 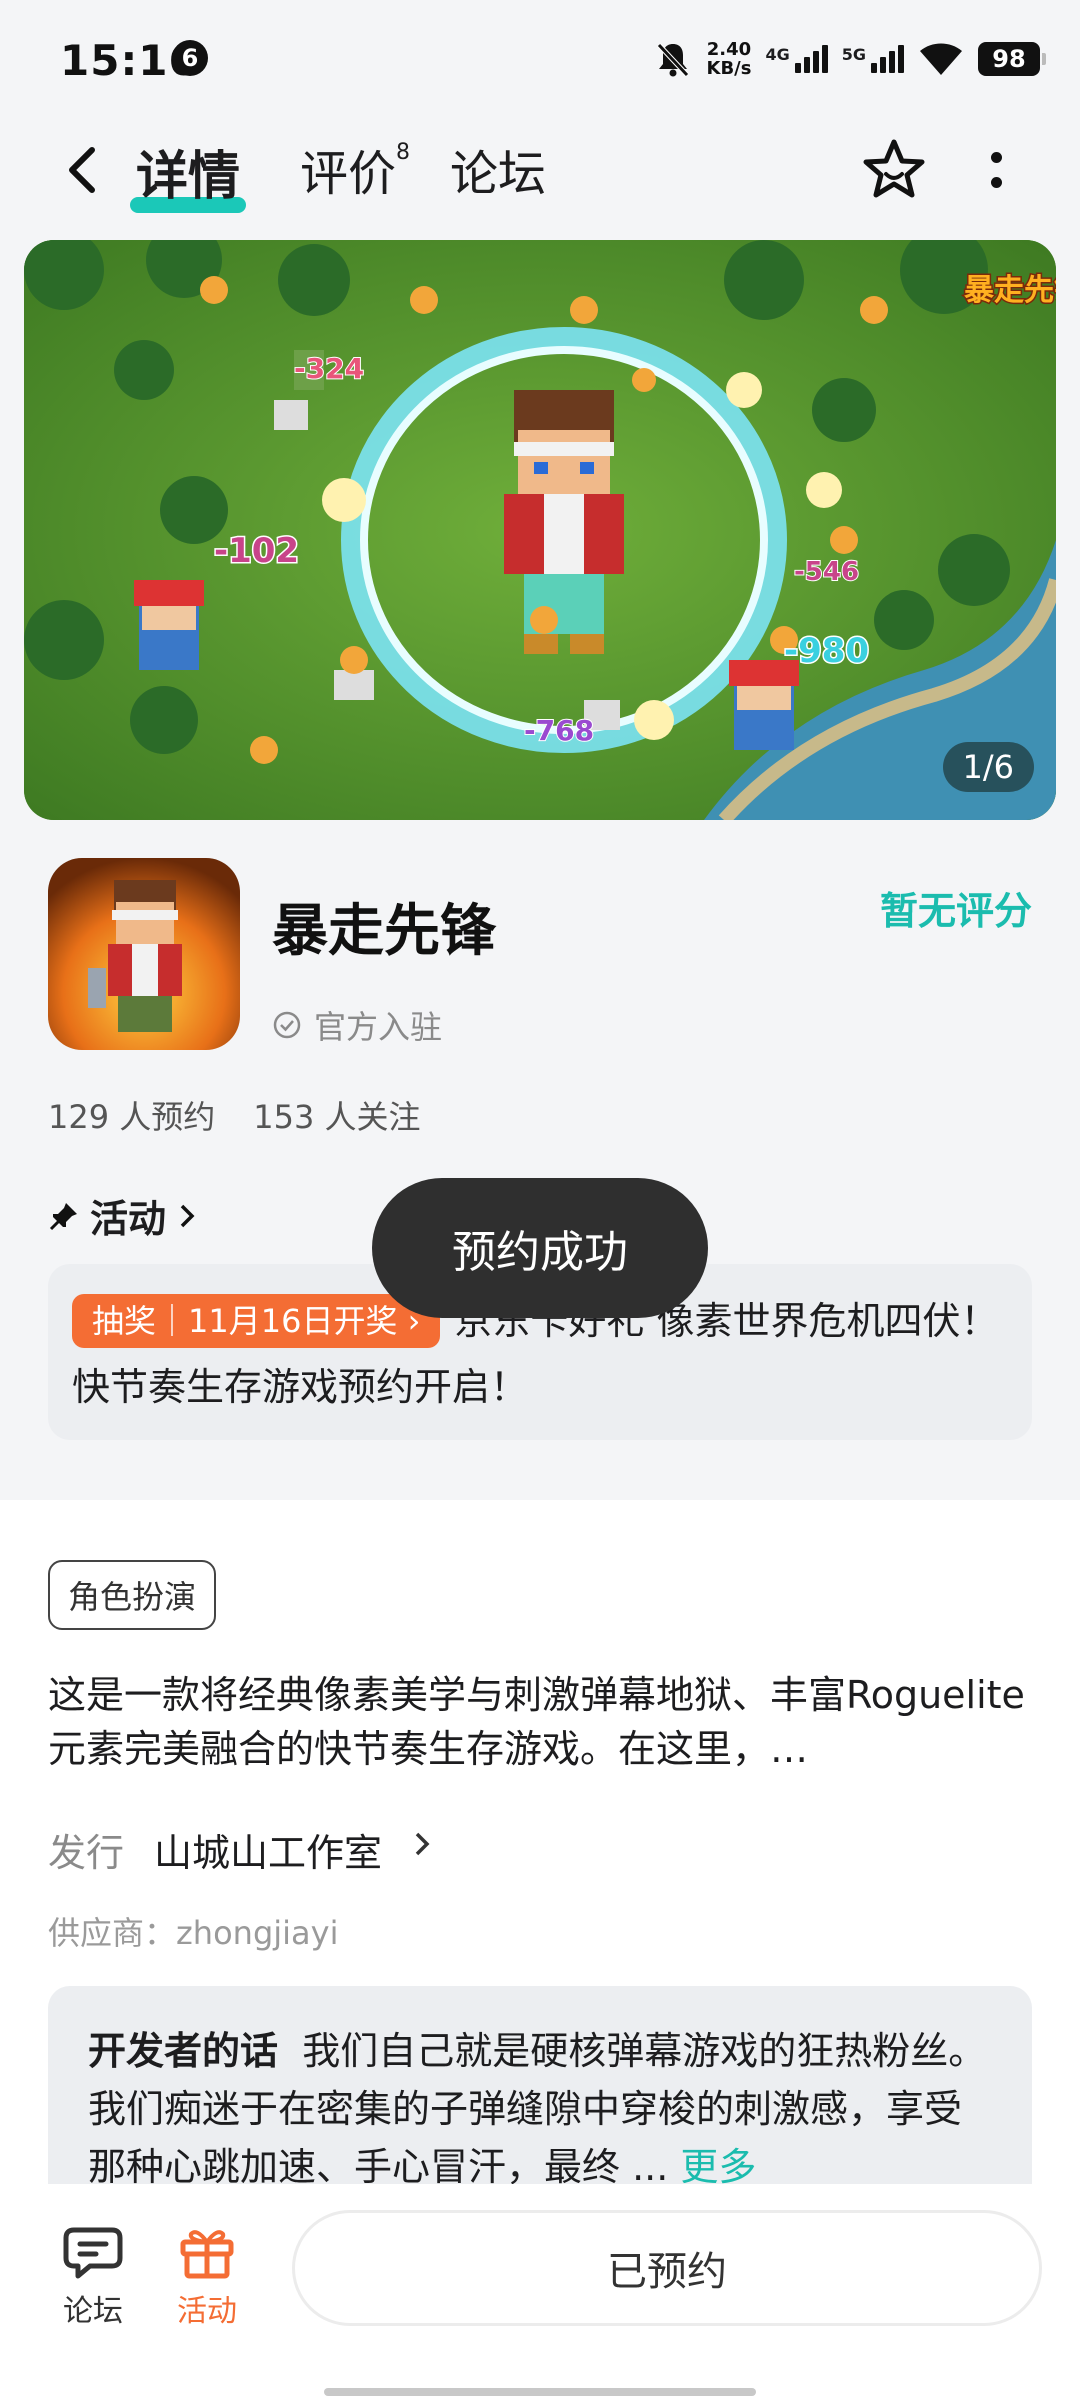 What do you see at coordinates (188, 177) in the screenshot?
I see `tab-detail-label: 详情` at bounding box center [188, 177].